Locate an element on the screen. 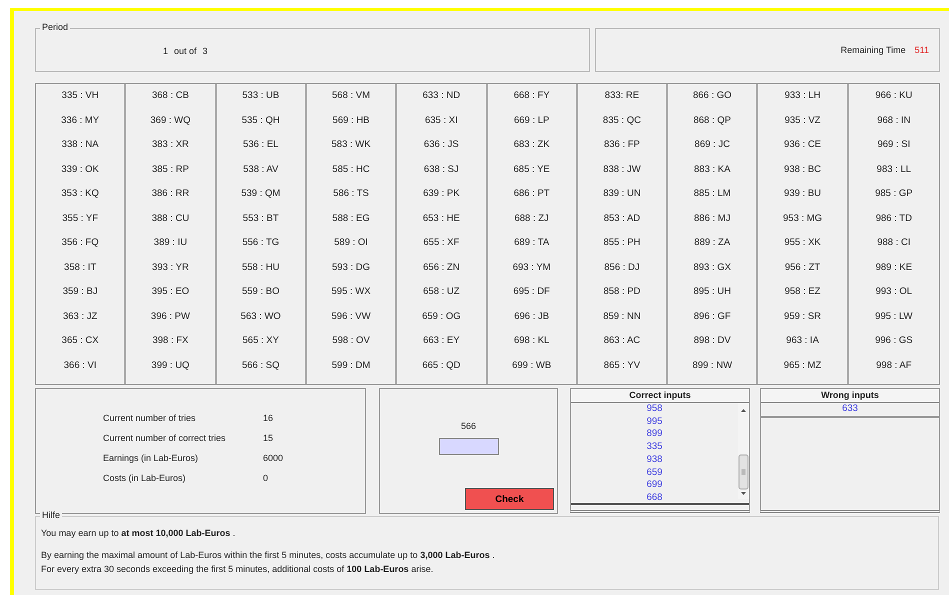 The width and height of the screenshot is (949, 595). code-entry: 358 : IT is located at coordinates (80, 267).